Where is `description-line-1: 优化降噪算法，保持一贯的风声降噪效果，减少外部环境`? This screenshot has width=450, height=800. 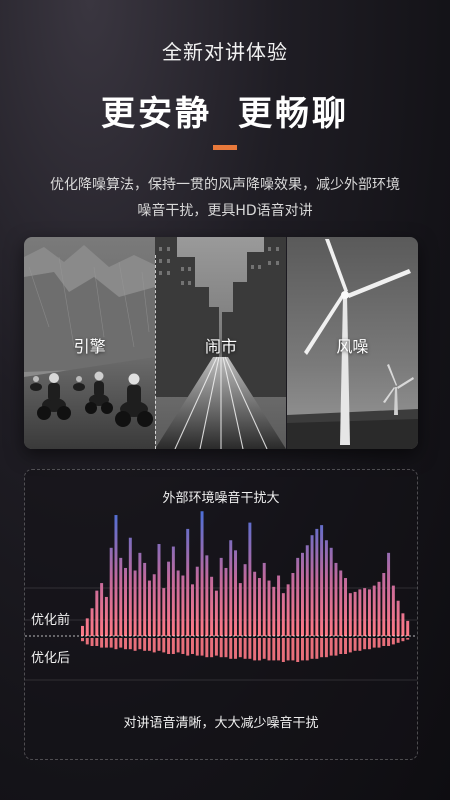
description-line-1: 优化降噪算法，保持一贯的风声降噪效果，减少外部环境 is located at coordinates (225, 185).